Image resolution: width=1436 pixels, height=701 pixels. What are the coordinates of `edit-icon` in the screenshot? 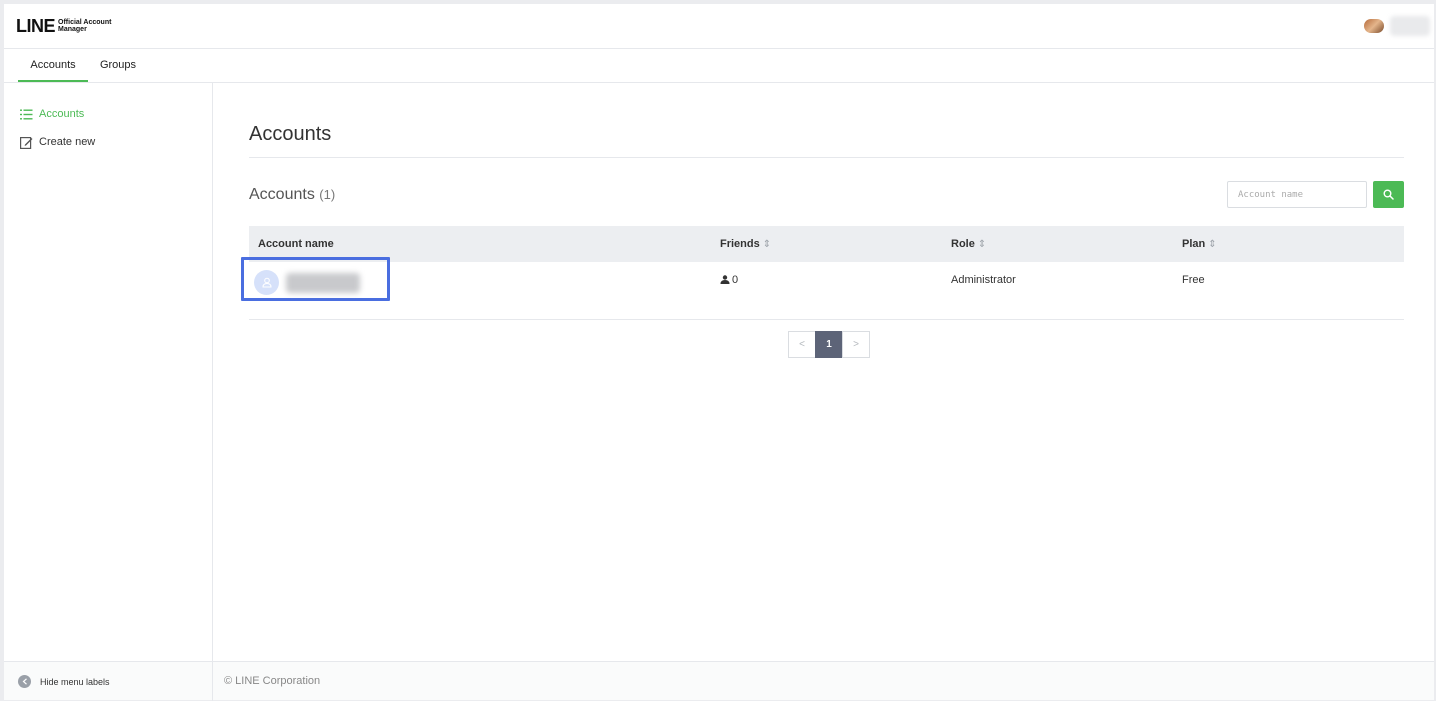 It's located at (26, 142).